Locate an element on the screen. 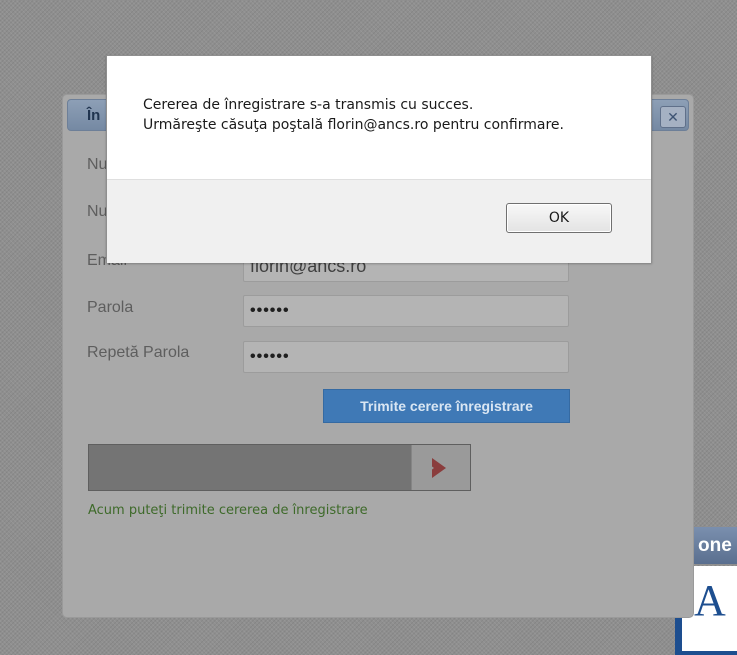 This screenshot has width=737, height=655. slider-handle is located at coordinates (440, 467).